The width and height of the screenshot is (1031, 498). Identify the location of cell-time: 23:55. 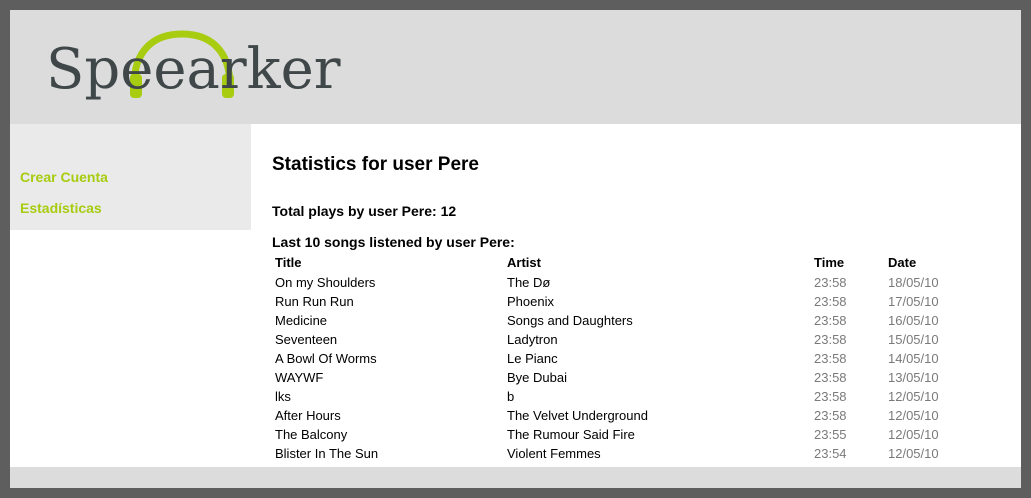
(830, 434).